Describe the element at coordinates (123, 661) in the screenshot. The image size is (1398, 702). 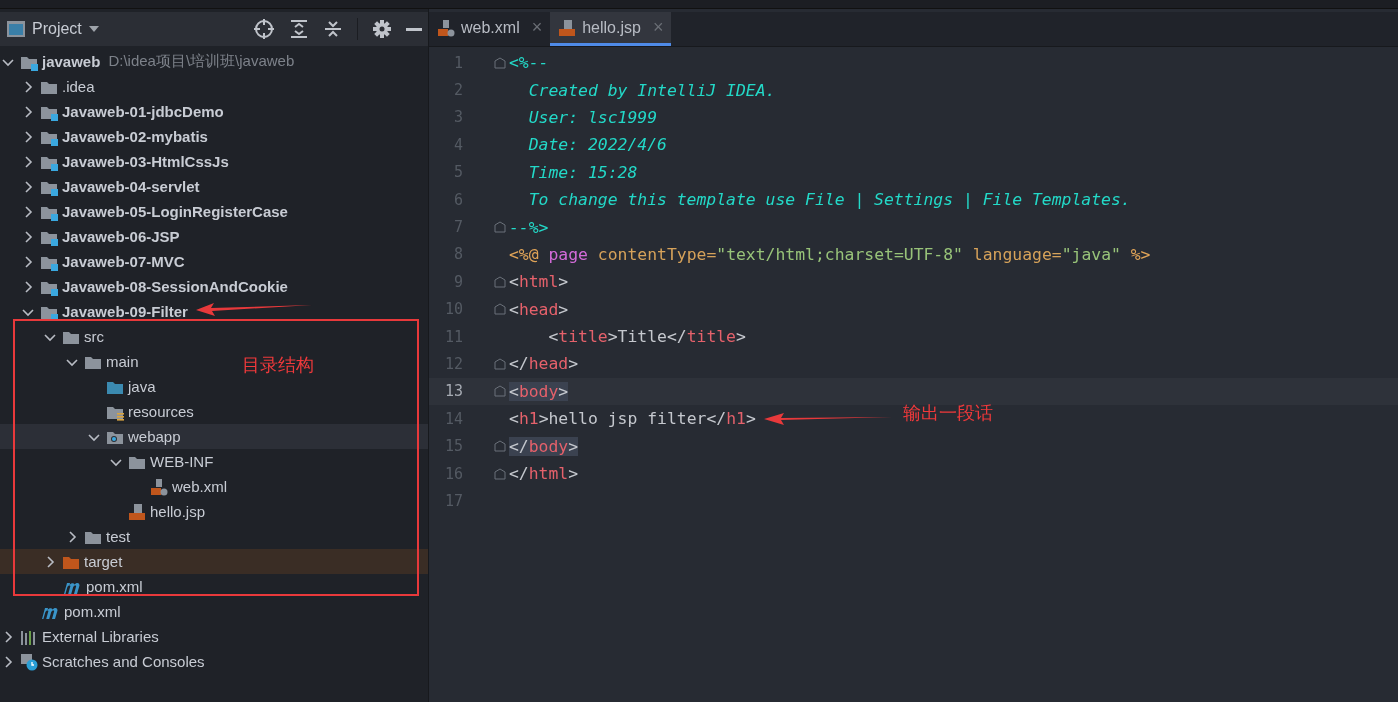
I see `tree-item-label: Scratches and Consoles` at that location.